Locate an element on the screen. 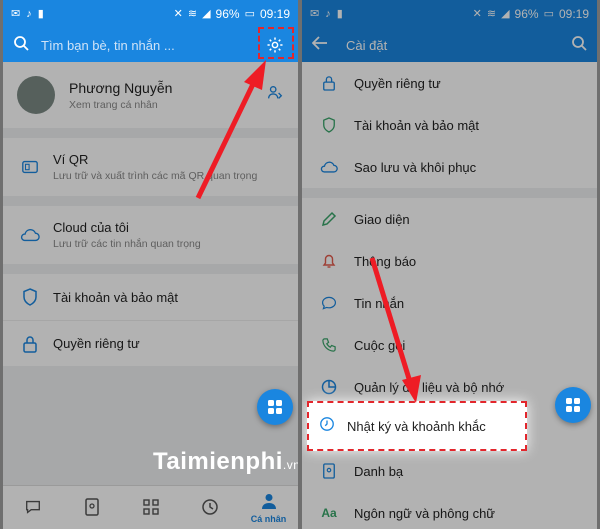 This screenshot has width=600, height=529. arrow-to-diary is located at coordinates (395, 330).